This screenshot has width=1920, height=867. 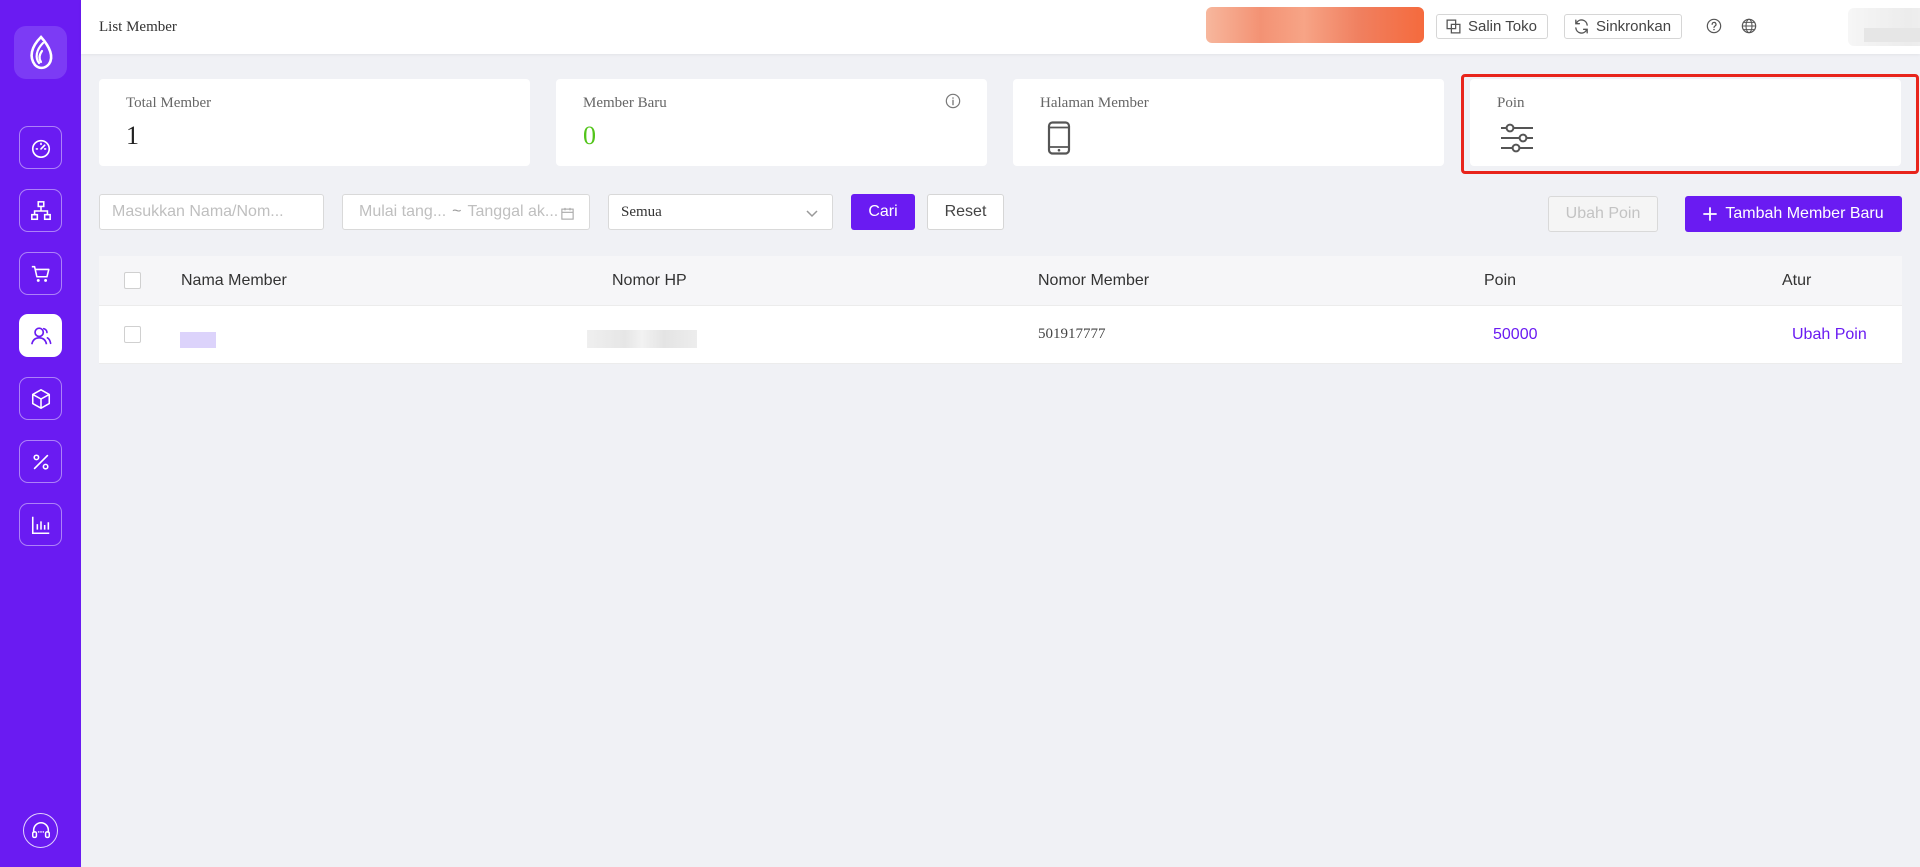 I want to click on redacted-user-menu, so click(x=1884, y=27).